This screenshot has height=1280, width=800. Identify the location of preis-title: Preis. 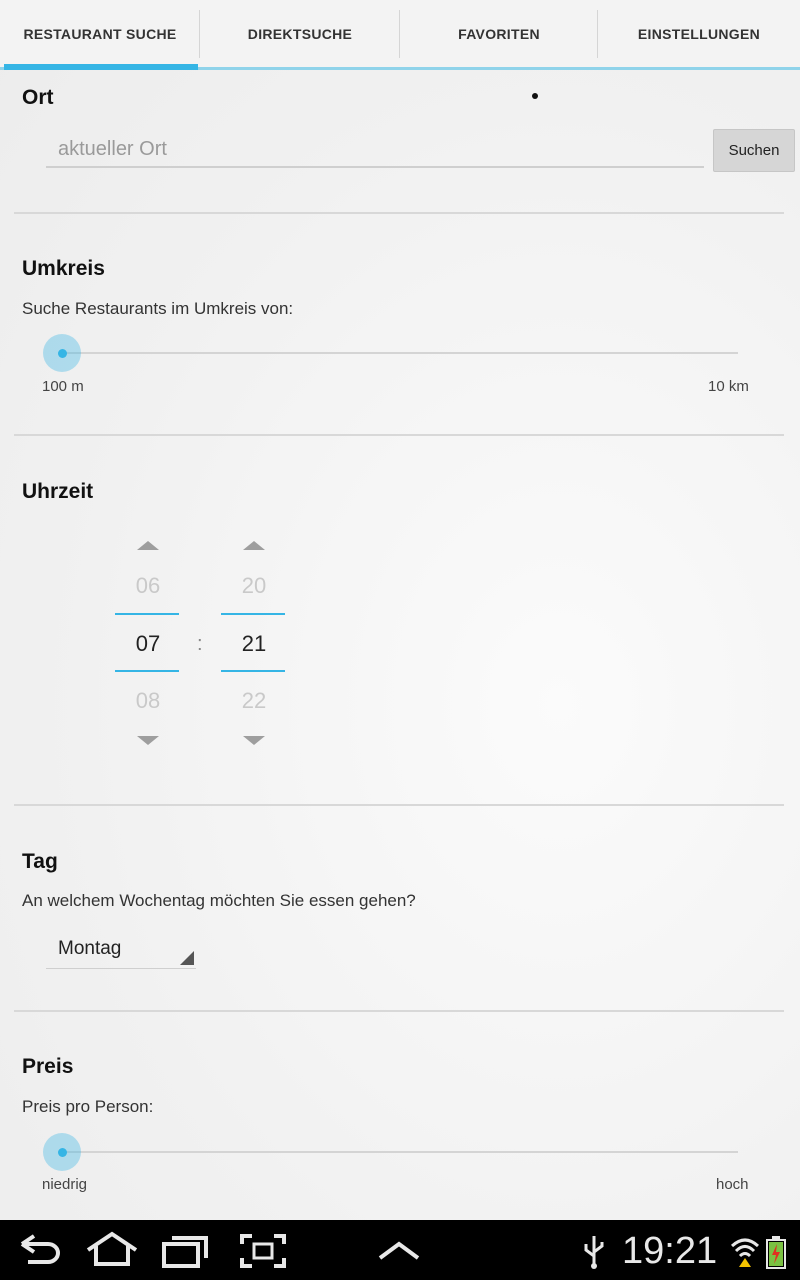
(48, 1066).